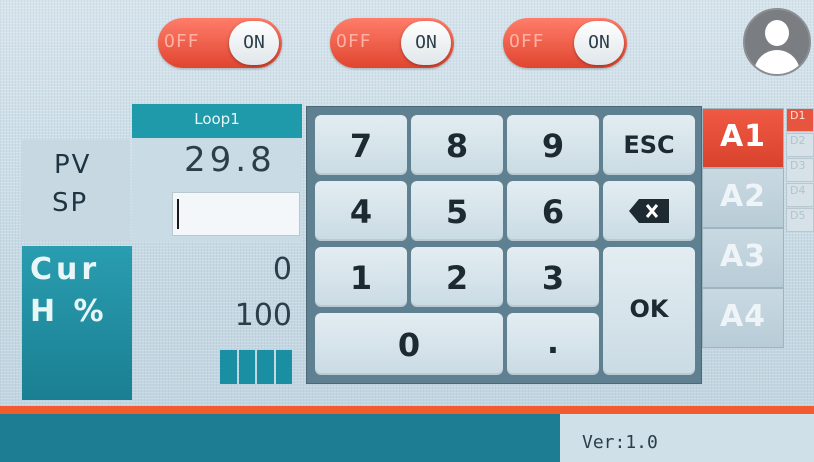 The image size is (814, 462). What do you see at coordinates (220, 43) in the screenshot?
I see `toggle-switch-1: OFF ON` at bounding box center [220, 43].